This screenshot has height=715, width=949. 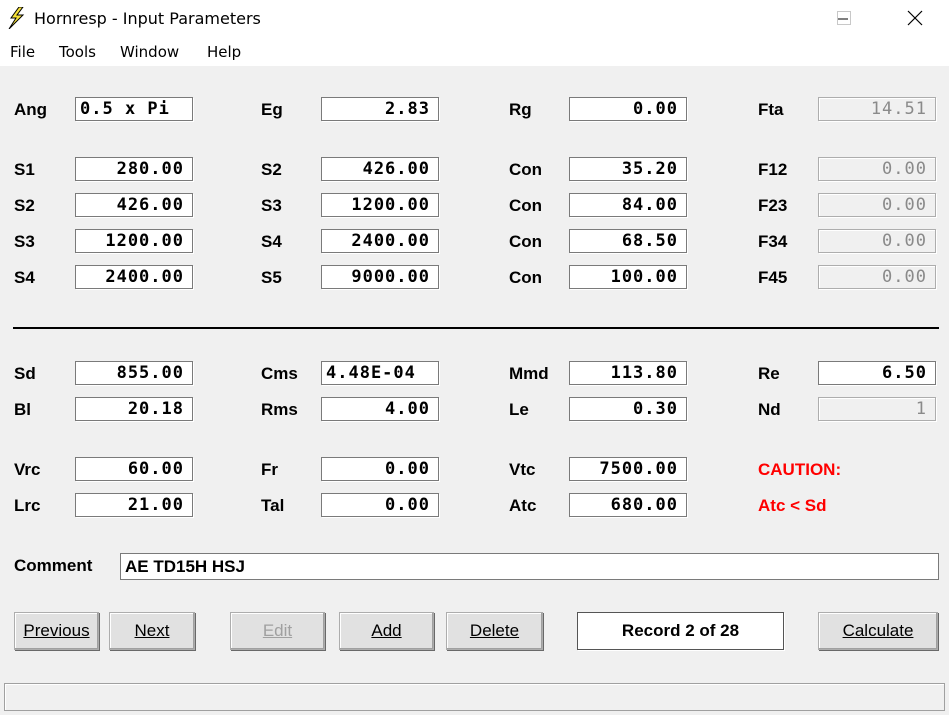 What do you see at coordinates (380, 205) in the screenshot?
I see `field-s3: 1200.00` at bounding box center [380, 205].